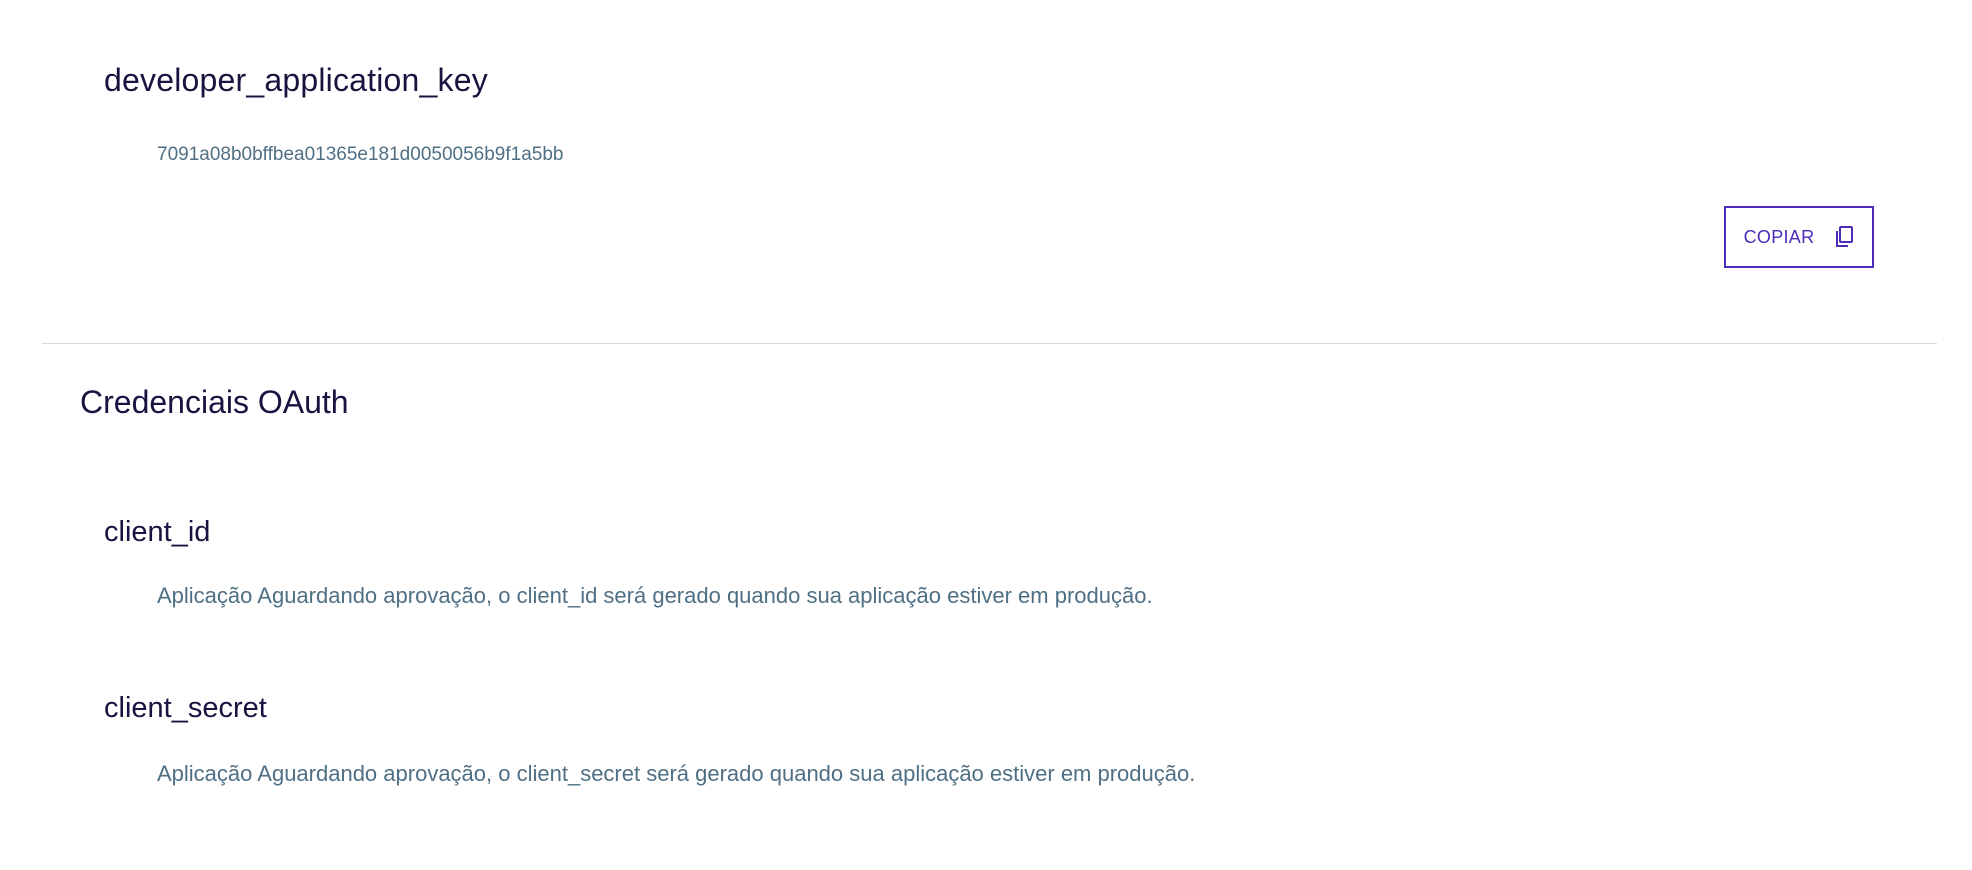 Image resolution: width=1972 pixels, height=870 pixels. What do you see at coordinates (185, 708) in the screenshot?
I see `client-secret-title: client_secret` at bounding box center [185, 708].